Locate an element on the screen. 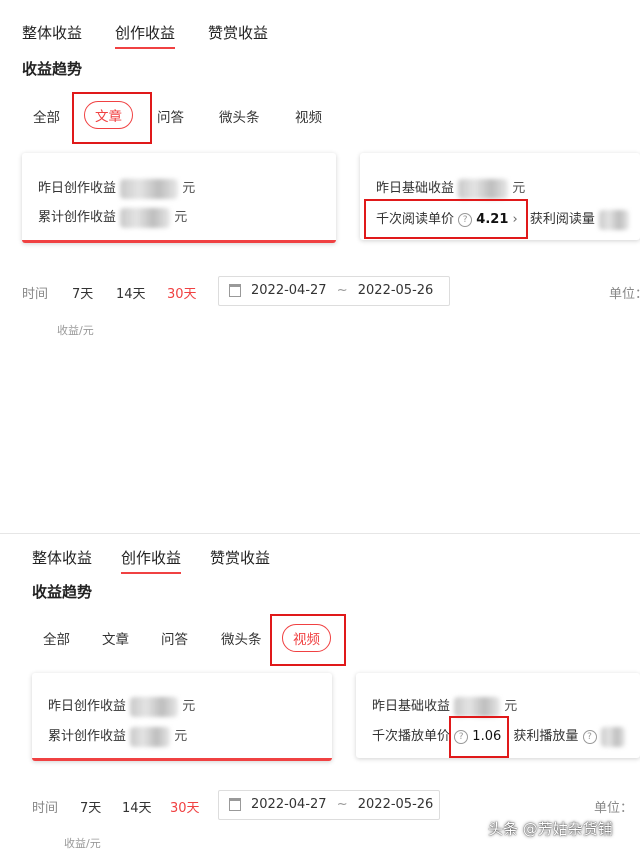 The width and height of the screenshot is (640, 852). watermark: 头条 @芳姑杂货铺 is located at coordinates (550, 829).